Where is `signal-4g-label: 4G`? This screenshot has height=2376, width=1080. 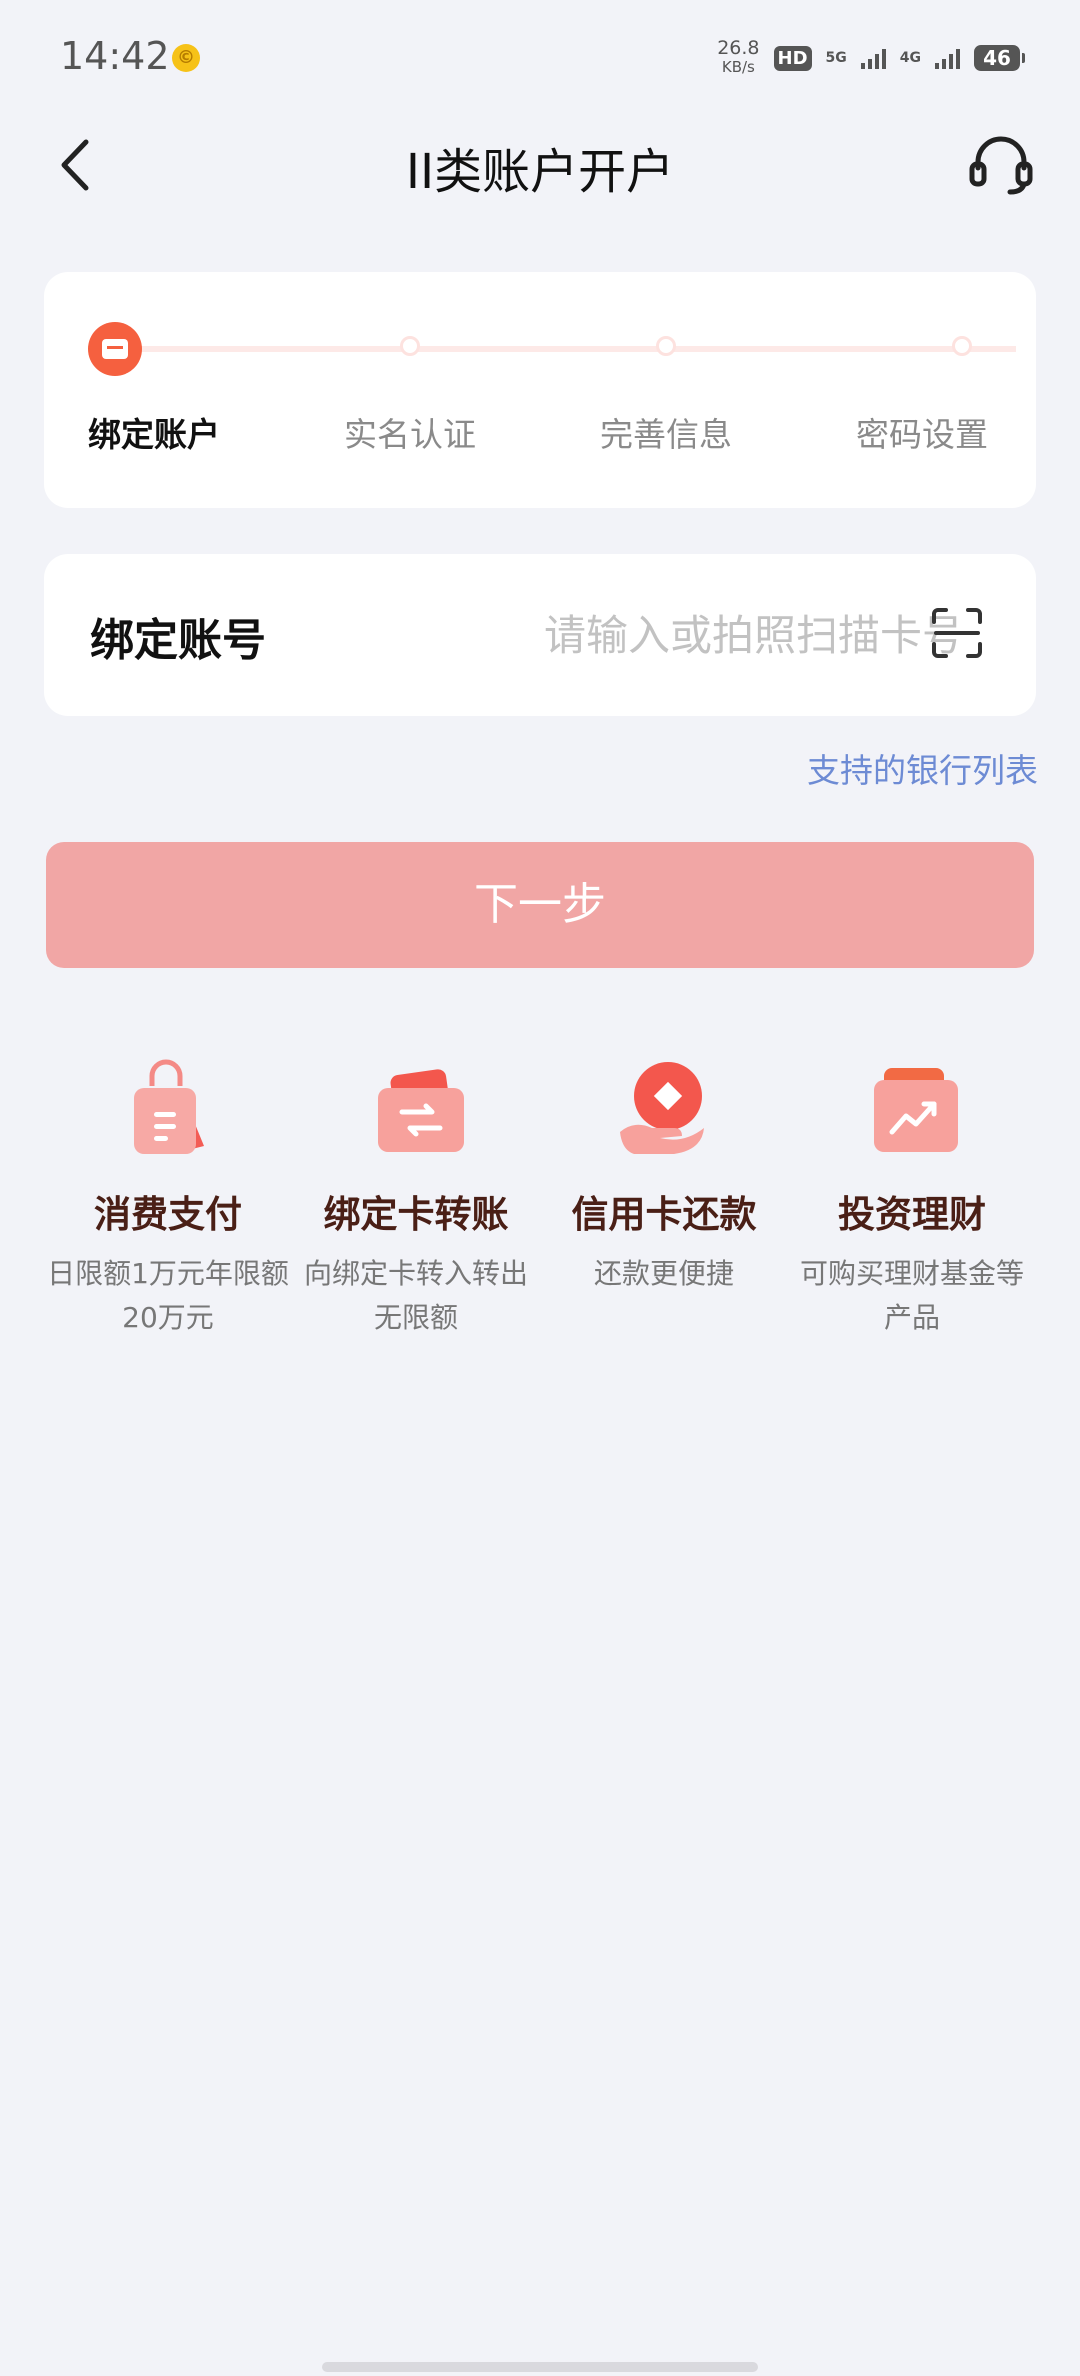
signal-4g-label: 4G is located at coordinates (910, 58).